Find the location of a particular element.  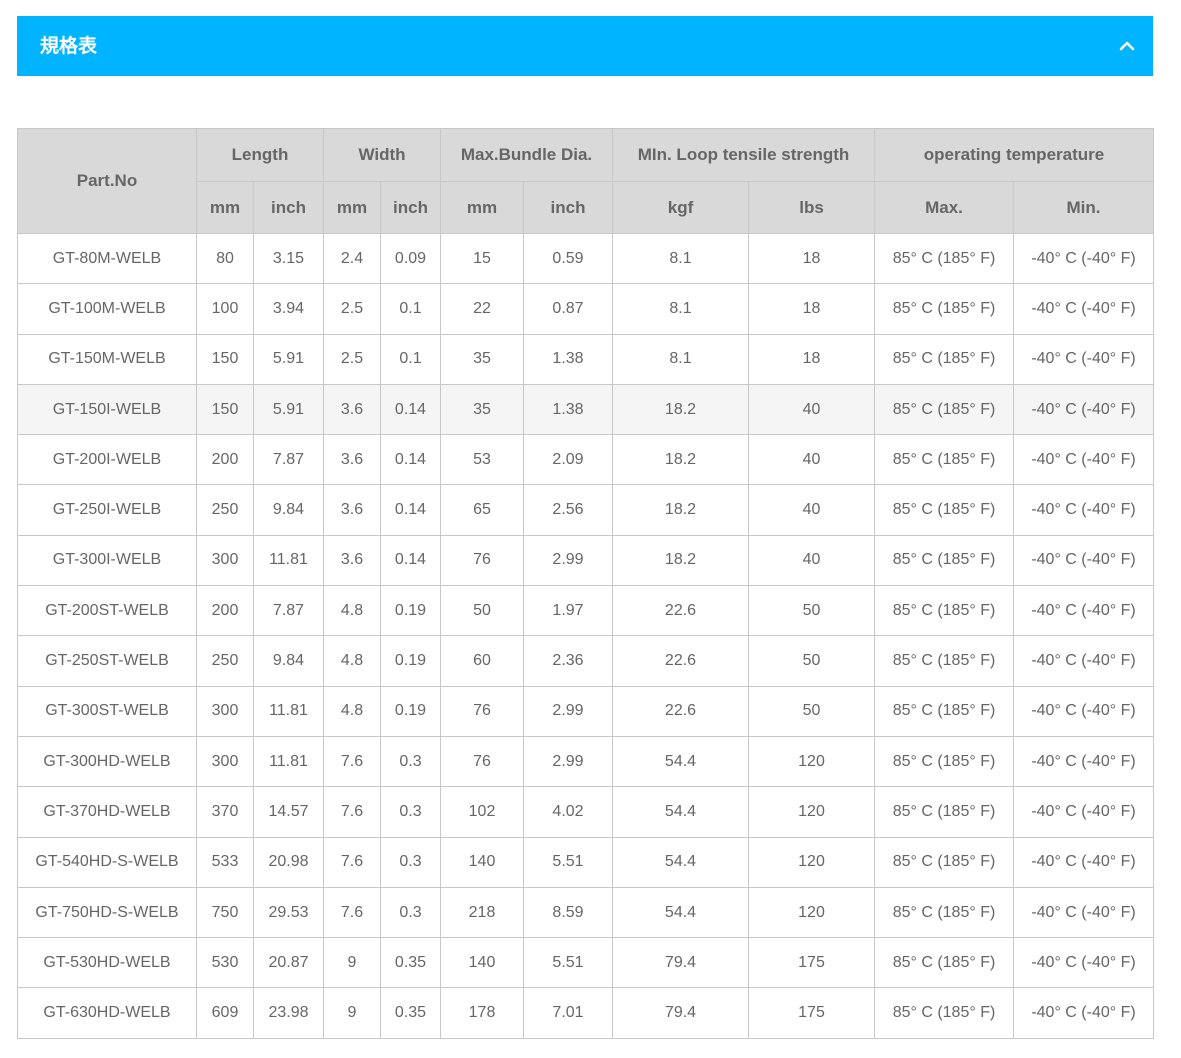

header-operating-temperature: operating temperature is located at coordinates (1014, 155).